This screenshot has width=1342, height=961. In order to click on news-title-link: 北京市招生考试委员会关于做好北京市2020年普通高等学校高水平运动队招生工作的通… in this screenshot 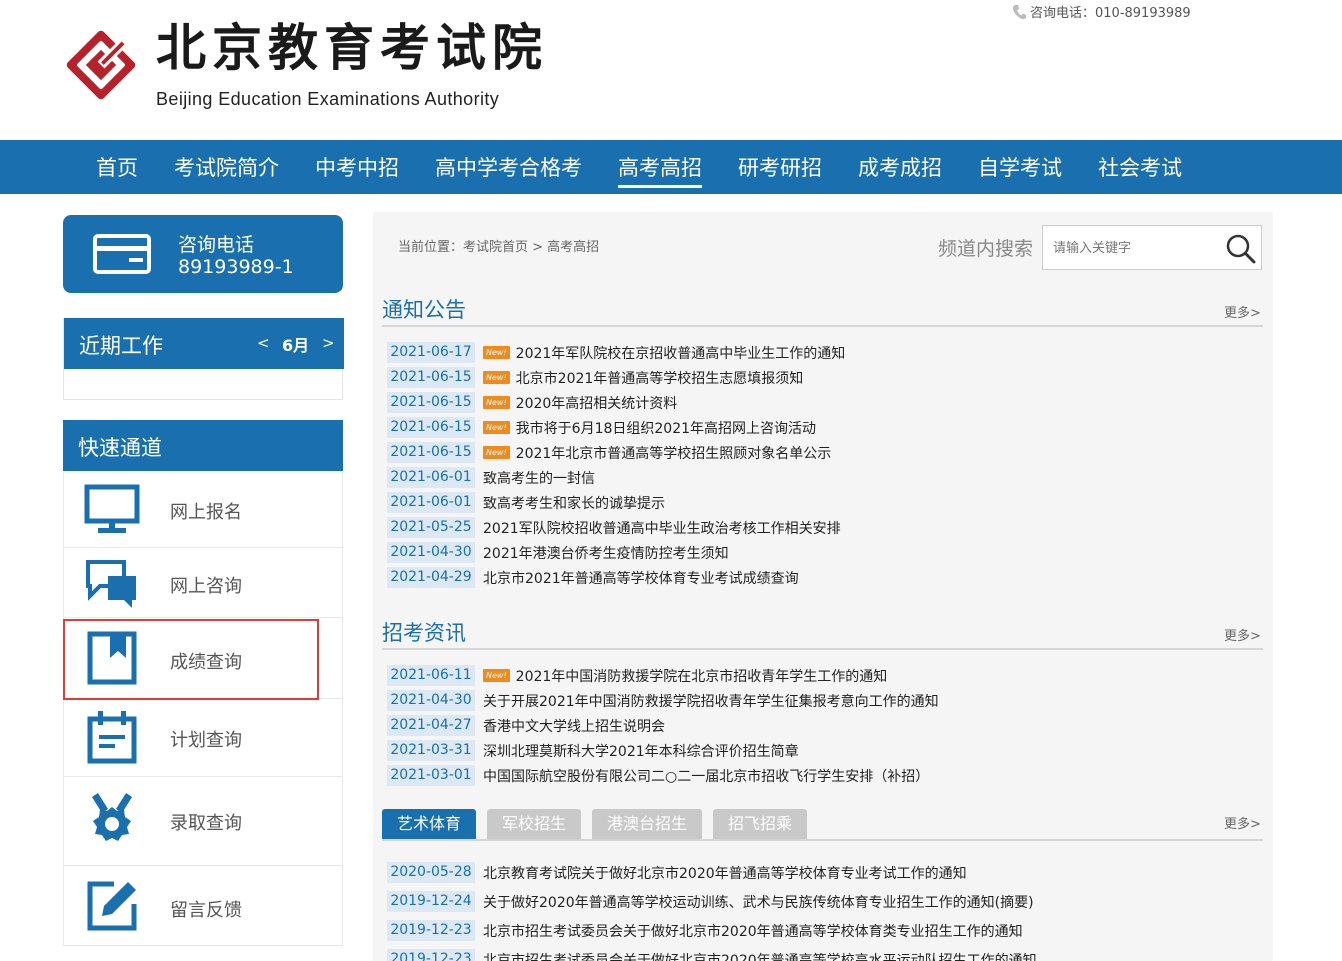, I will do `click(760, 955)`.